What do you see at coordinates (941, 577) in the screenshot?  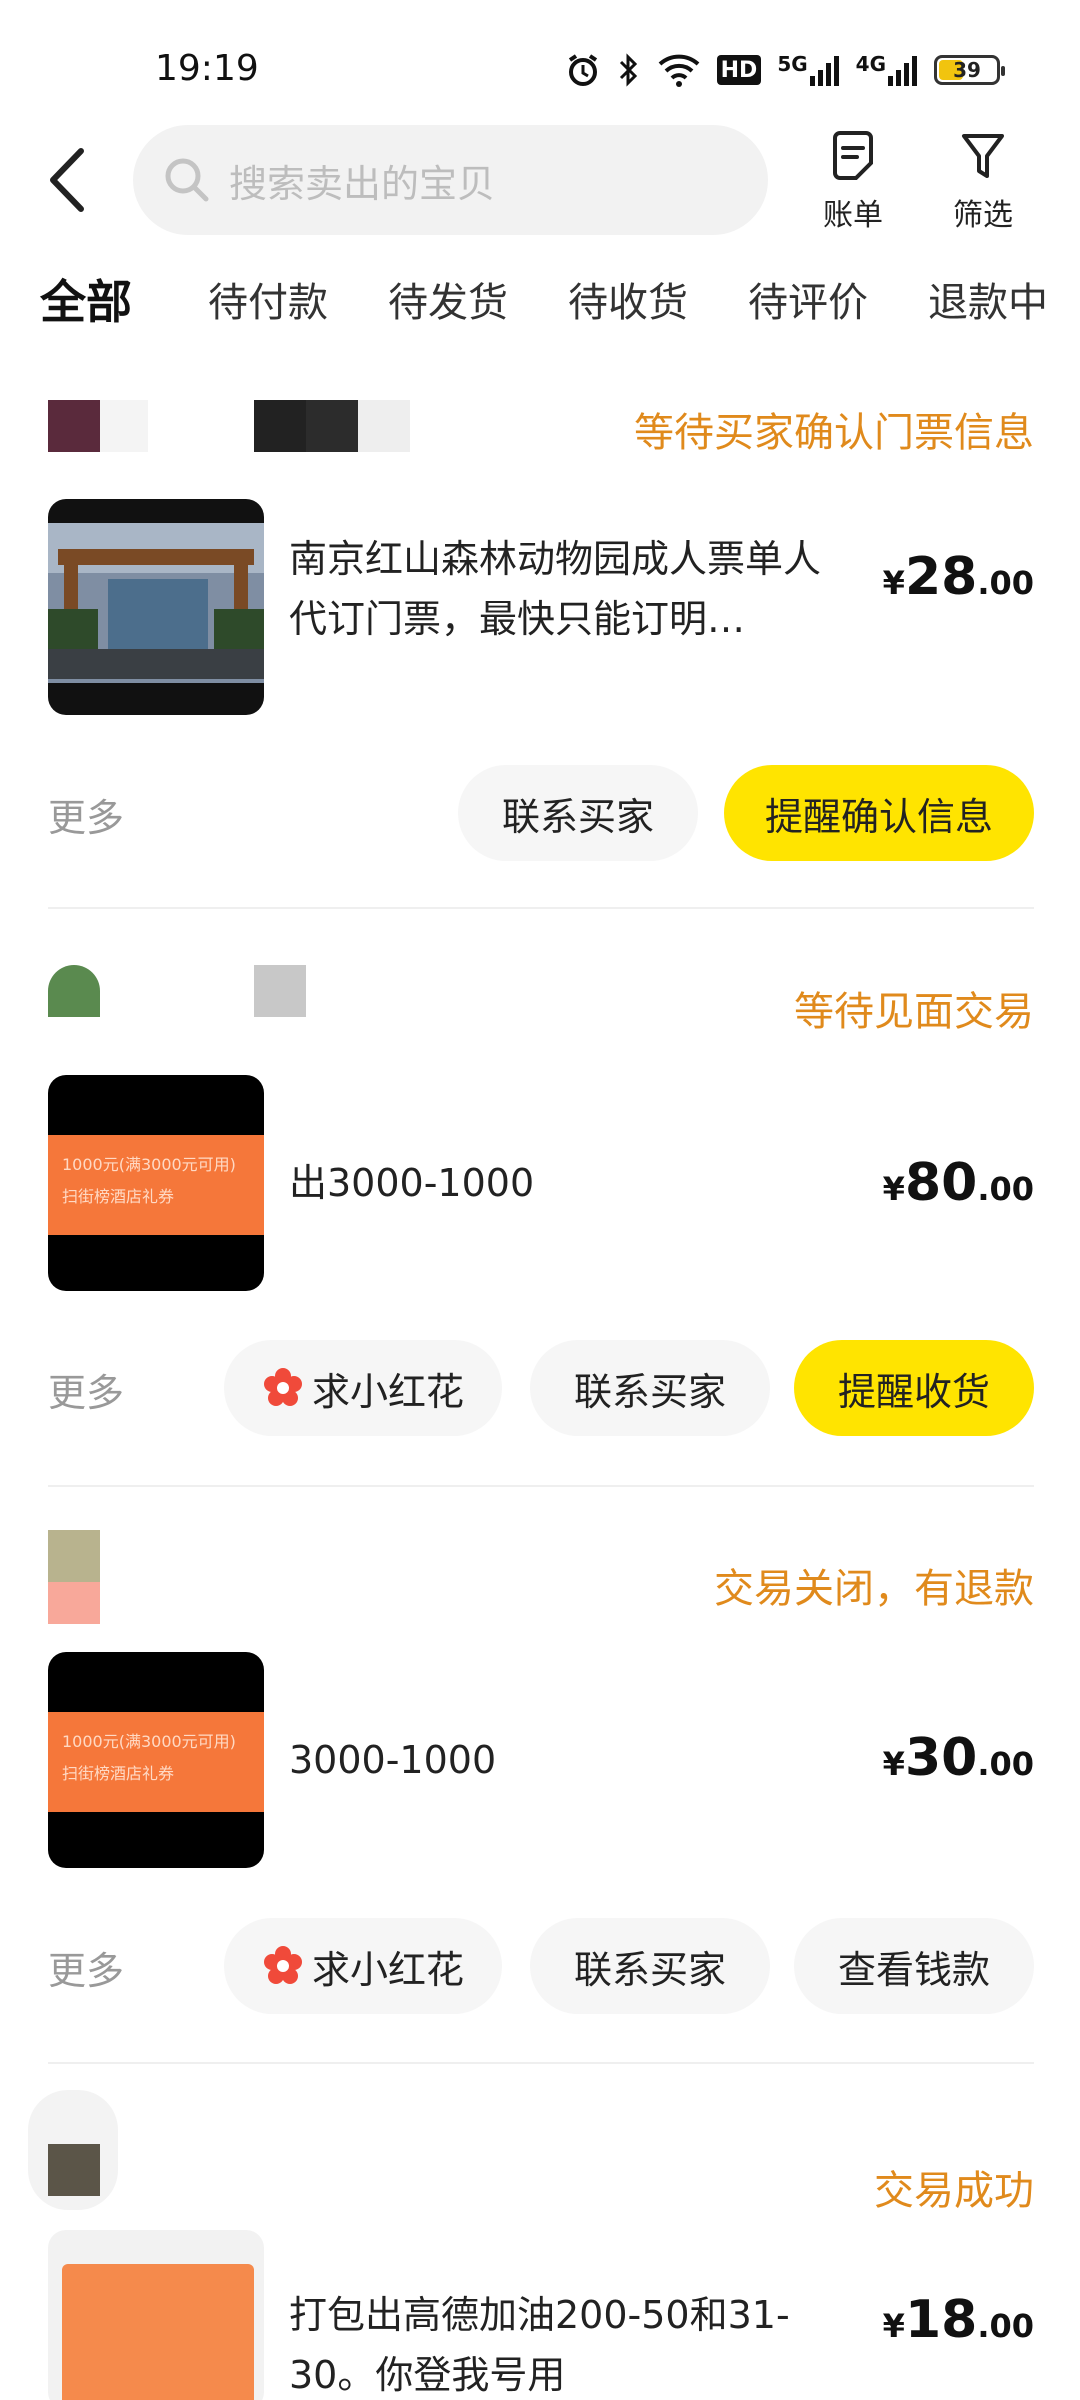 I see `price-integer: 28` at bounding box center [941, 577].